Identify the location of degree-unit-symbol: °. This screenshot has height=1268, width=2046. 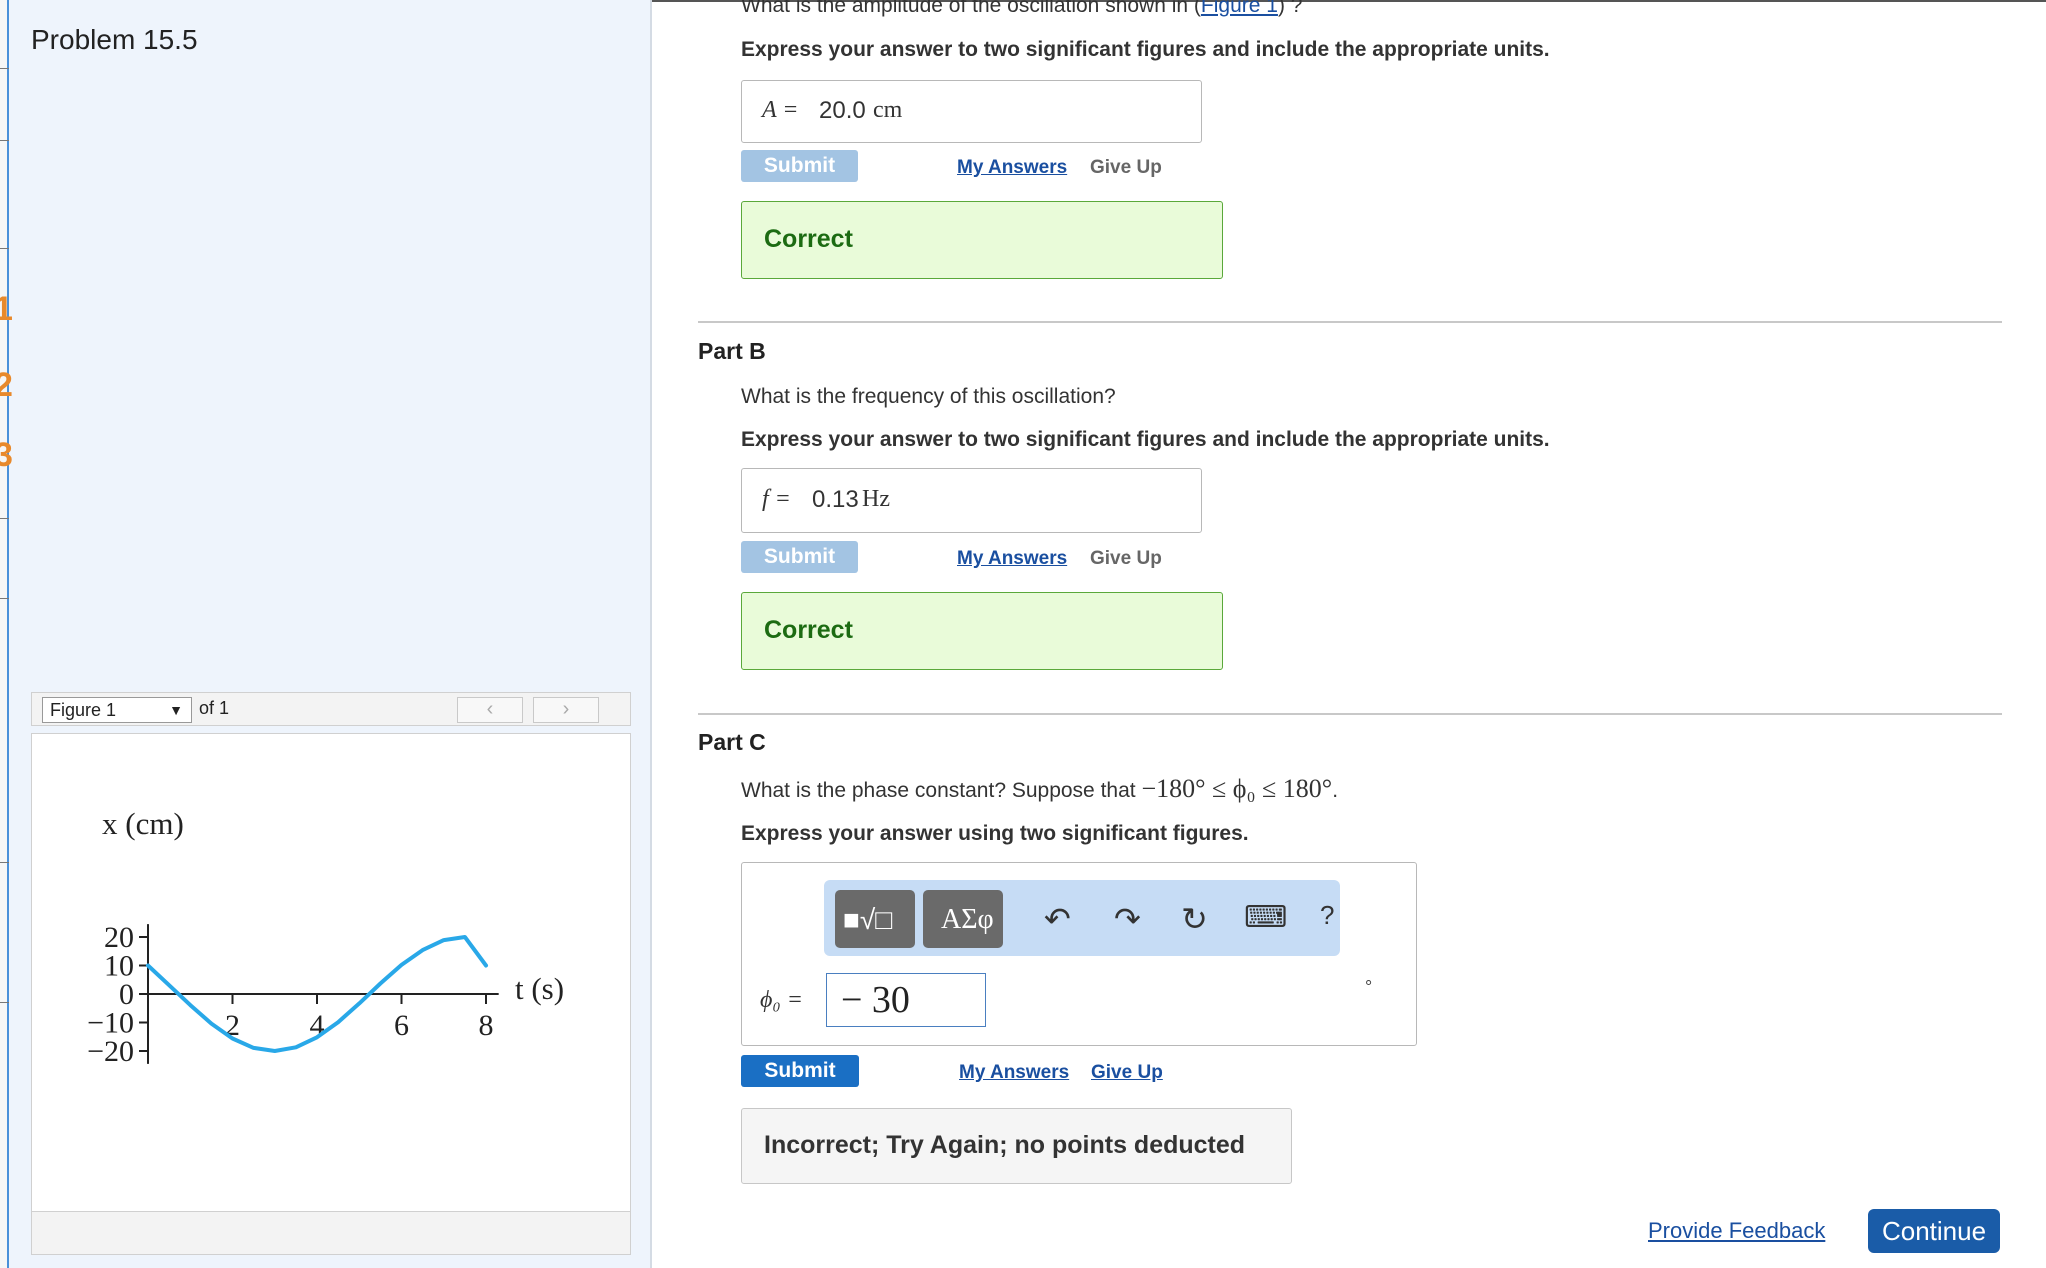
(1369, 987).